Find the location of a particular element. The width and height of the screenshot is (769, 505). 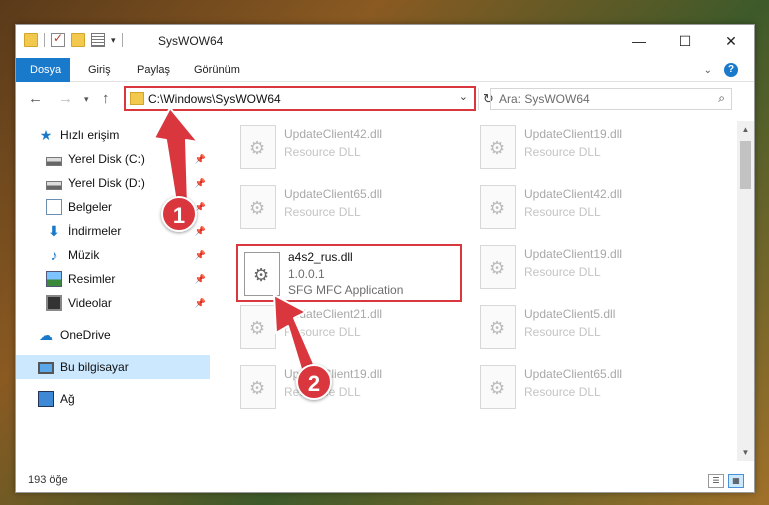

video-icon is located at coordinates (54, 303).